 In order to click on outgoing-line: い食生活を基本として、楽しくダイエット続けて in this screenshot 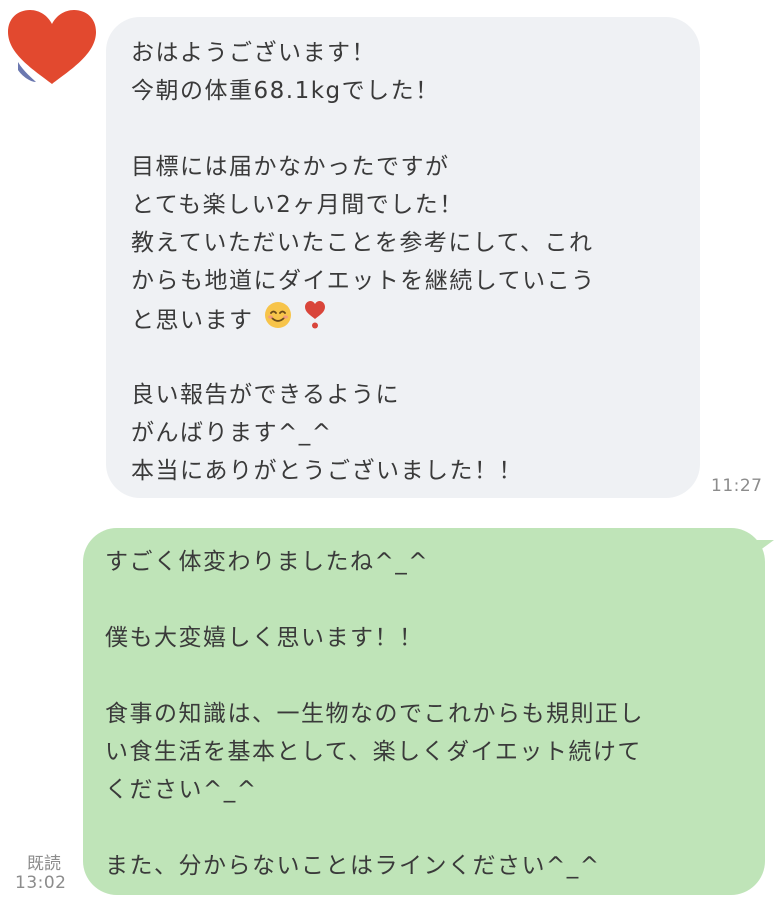, I will do `click(373, 752)`.